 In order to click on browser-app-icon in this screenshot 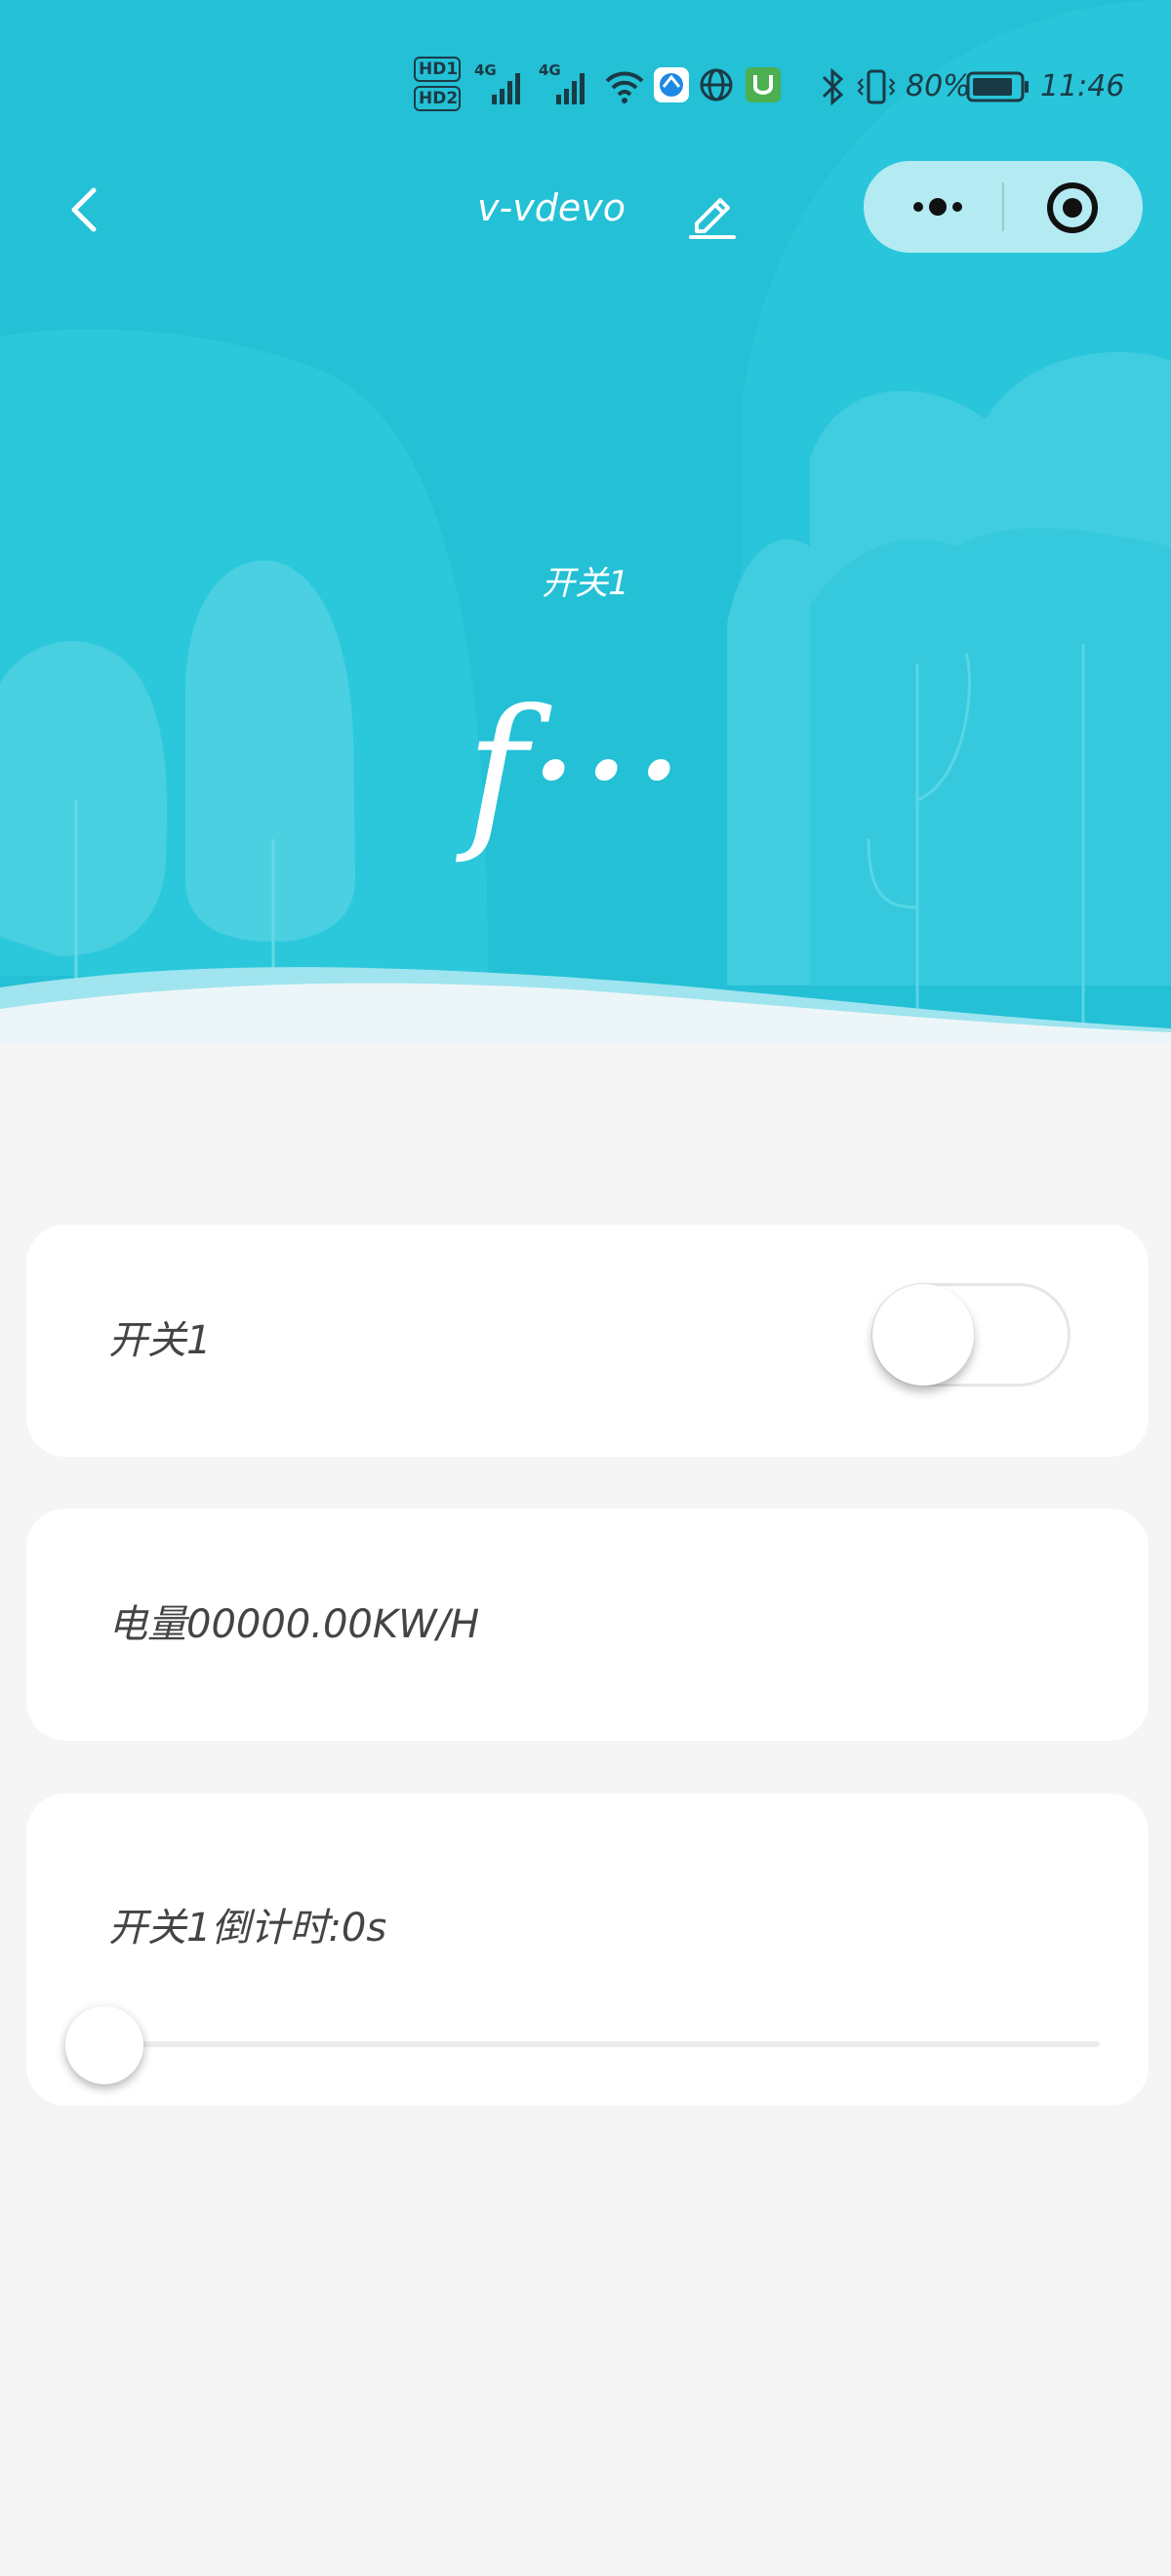, I will do `click(671, 90)`.